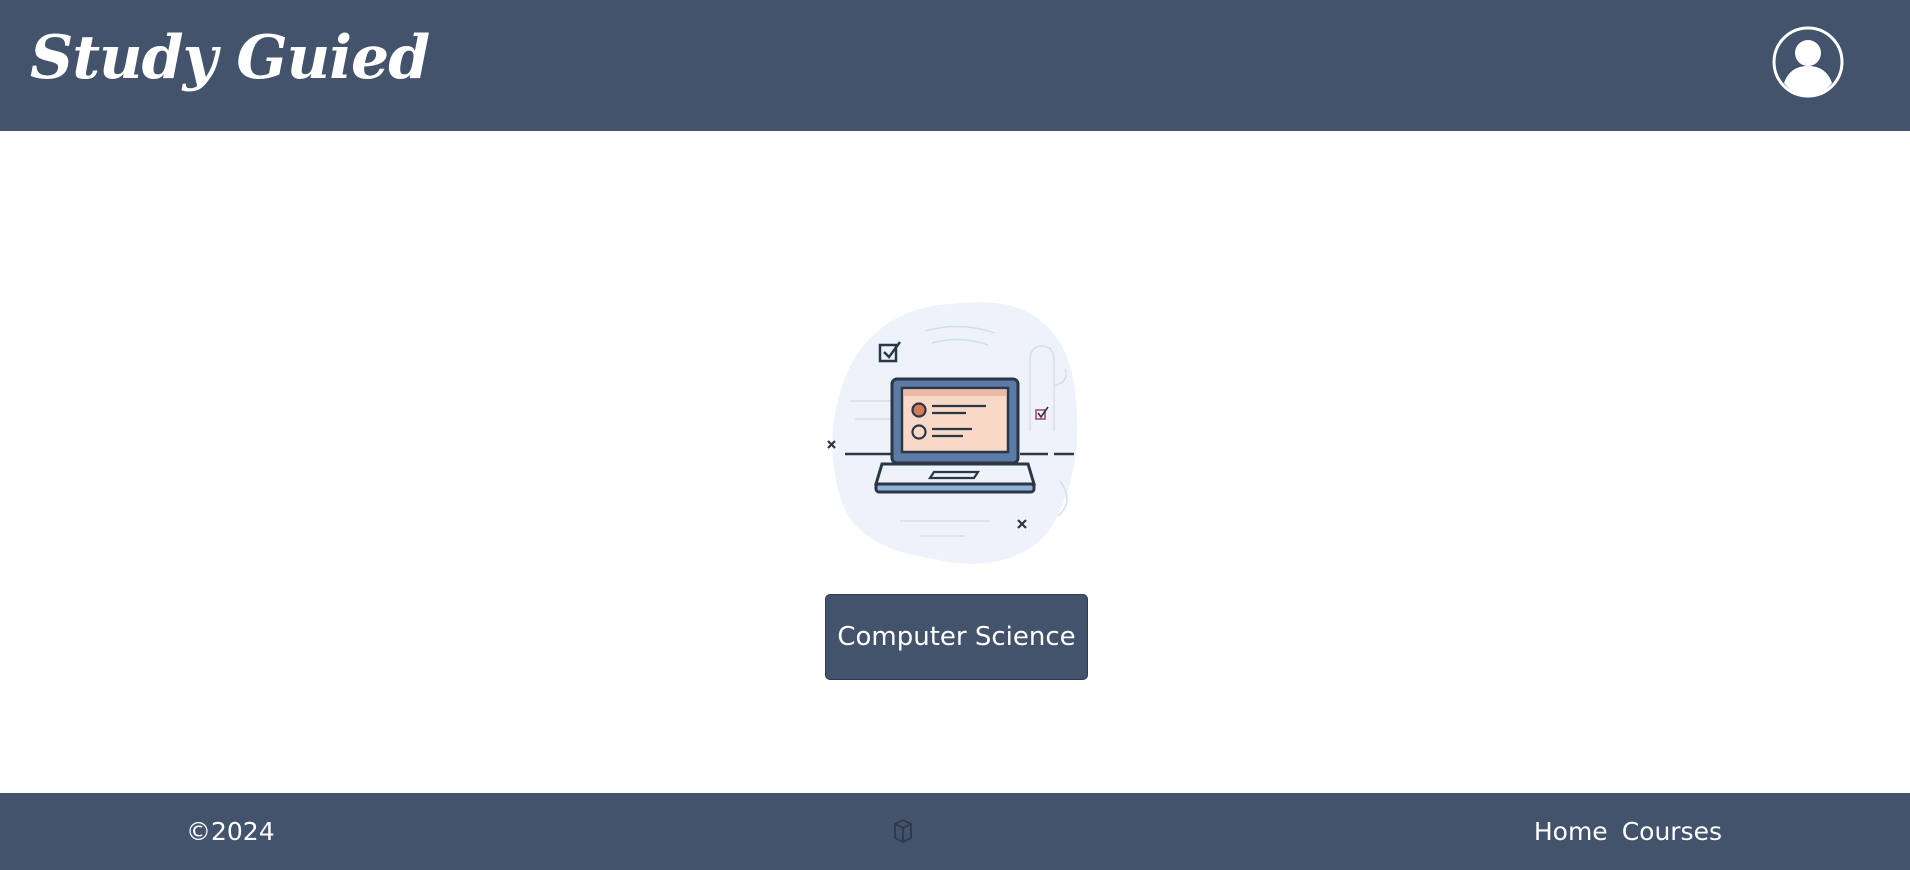 Image resolution: width=1910 pixels, height=870 pixels. I want to click on copyright-text: ©2024, so click(230, 831).